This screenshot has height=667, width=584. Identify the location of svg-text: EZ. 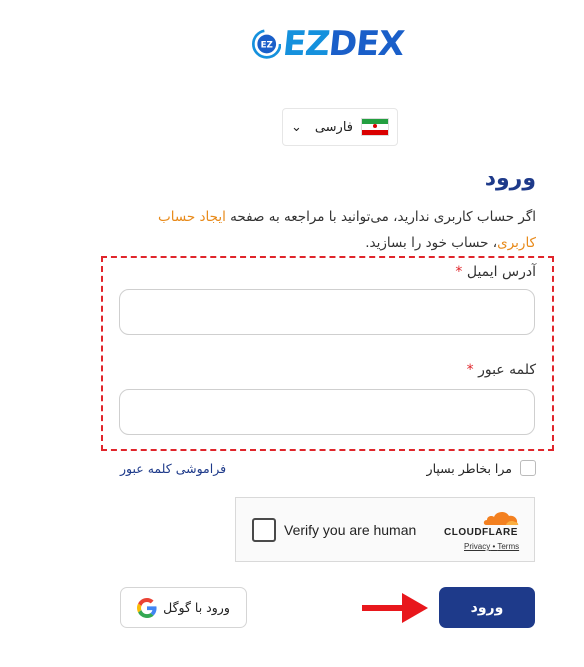
(267, 45).